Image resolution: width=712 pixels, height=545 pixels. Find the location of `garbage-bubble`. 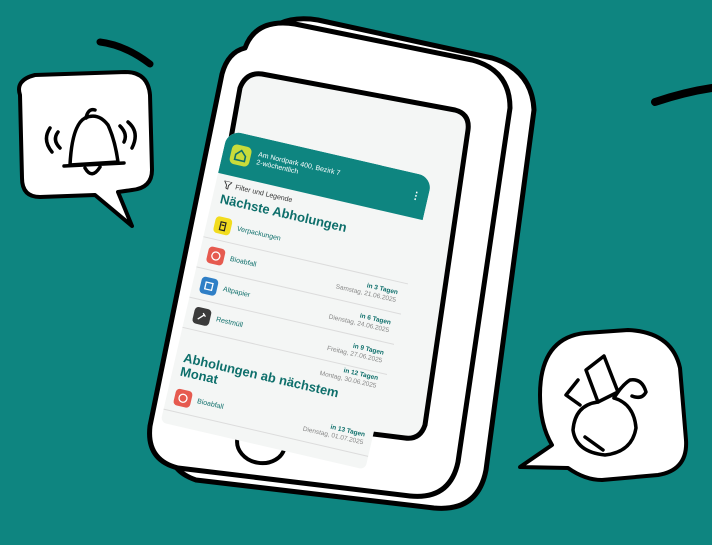

garbage-bubble is located at coordinates (603, 405).